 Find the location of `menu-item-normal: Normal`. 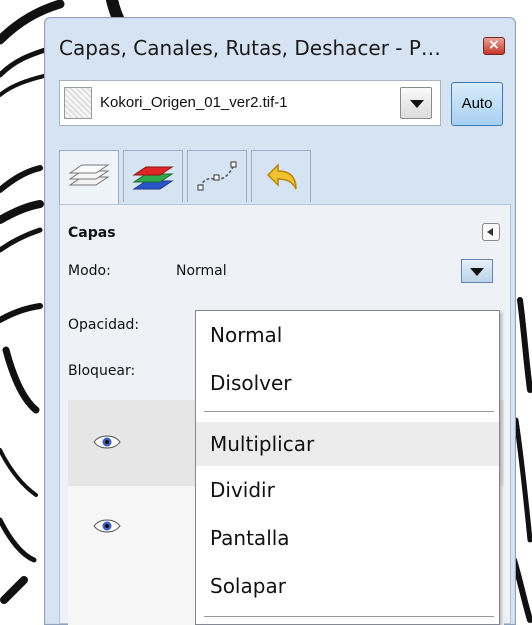

menu-item-normal: Normal is located at coordinates (347, 335).